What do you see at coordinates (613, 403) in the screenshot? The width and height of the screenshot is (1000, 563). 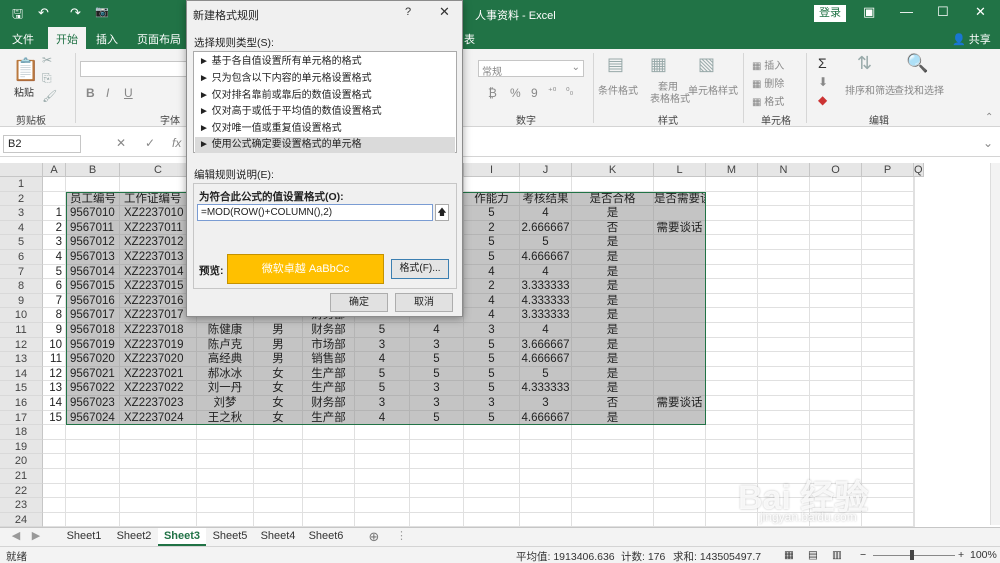 I see `cell: 否` at bounding box center [613, 403].